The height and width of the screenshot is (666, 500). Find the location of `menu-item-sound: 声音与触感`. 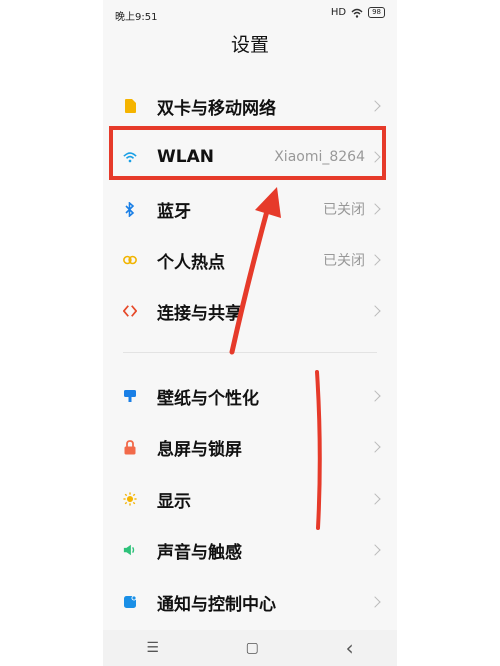

menu-item-sound: 声音与触感 is located at coordinates (250, 550).